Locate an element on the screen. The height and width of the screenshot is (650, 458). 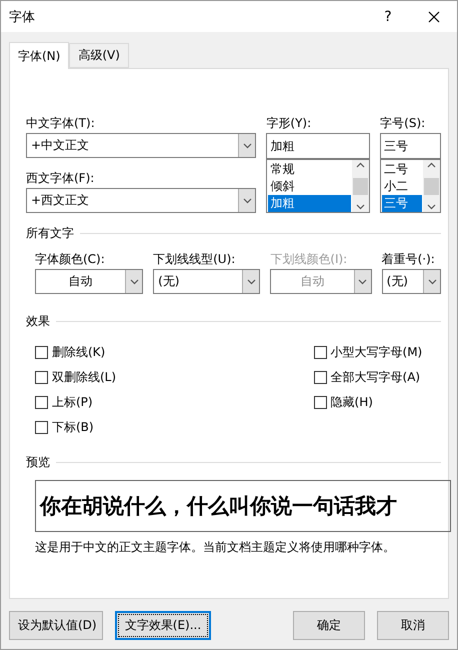
checkbox: 小型大写字母(M) is located at coordinates (377, 352).